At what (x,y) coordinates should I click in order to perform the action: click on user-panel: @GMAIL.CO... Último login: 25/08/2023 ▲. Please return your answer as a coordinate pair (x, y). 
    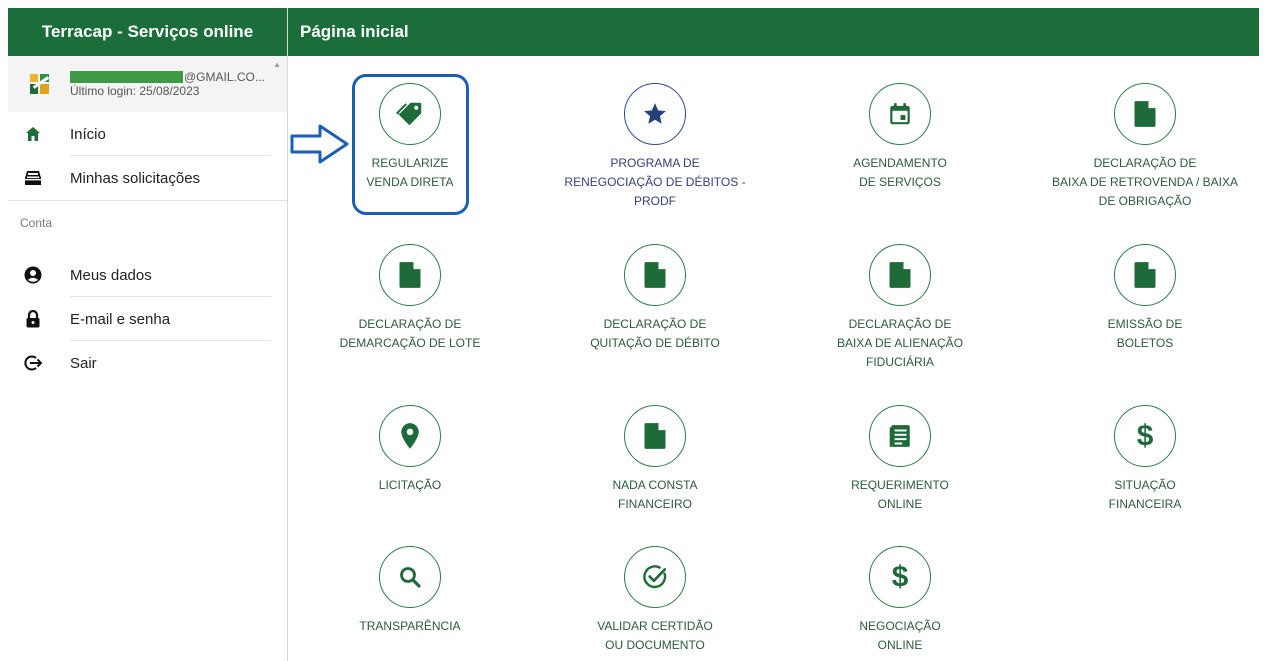
    Looking at the image, I should click on (147, 84).